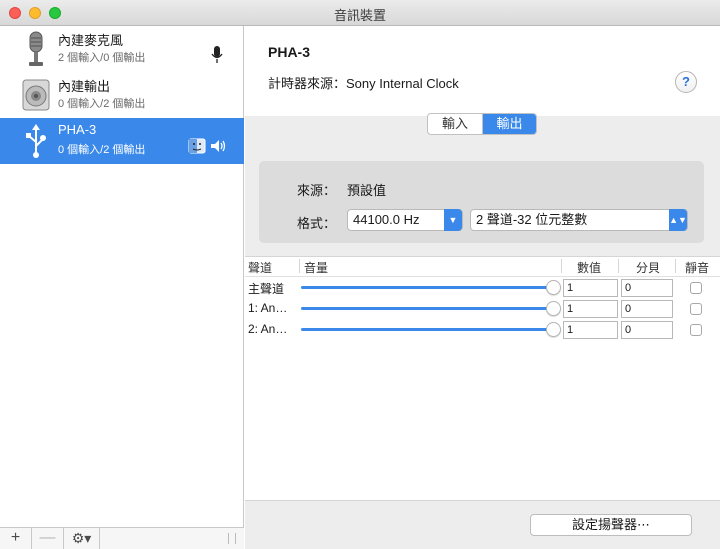 The height and width of the screenshot is (549, 720). I want to click on device-name: 內建麥克風, so click(91, 40).